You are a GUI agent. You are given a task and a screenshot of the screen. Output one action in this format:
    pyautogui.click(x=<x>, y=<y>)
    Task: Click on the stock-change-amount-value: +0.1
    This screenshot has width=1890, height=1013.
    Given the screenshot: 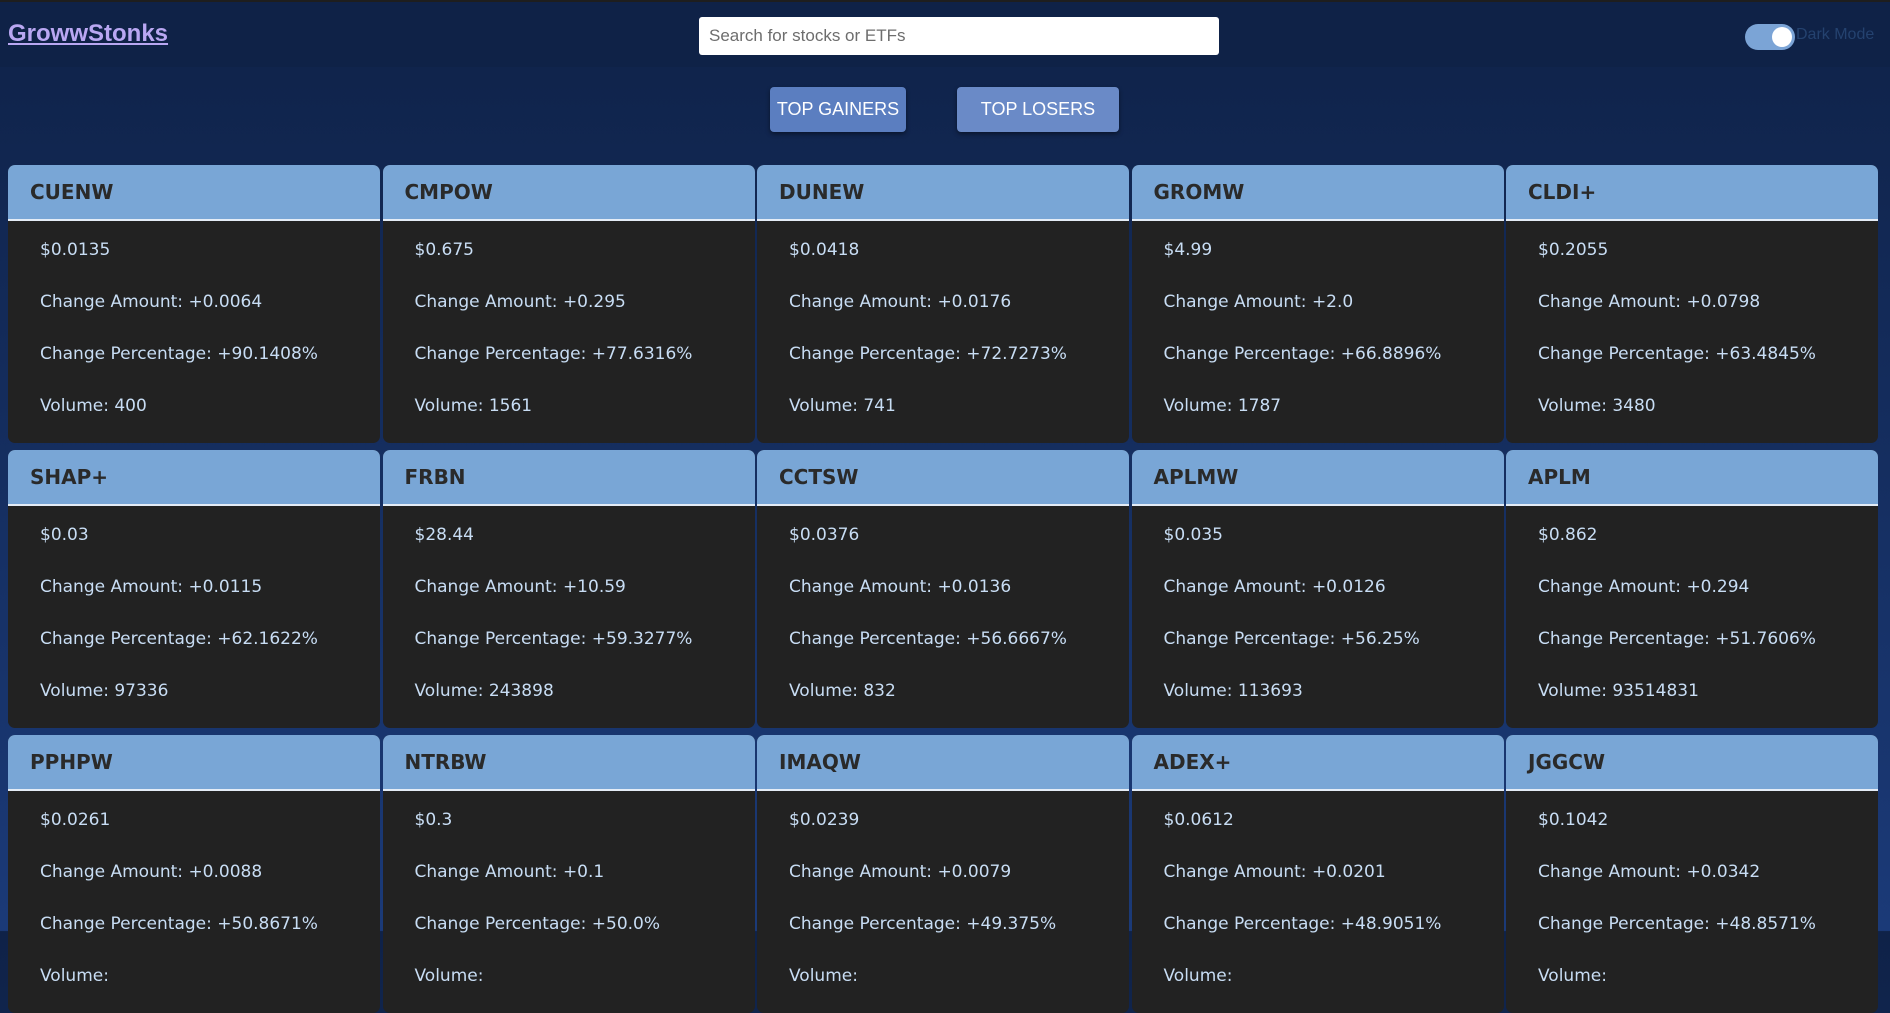 What is the action you would take?
    pyautogui.click(x=583, y=872)
    